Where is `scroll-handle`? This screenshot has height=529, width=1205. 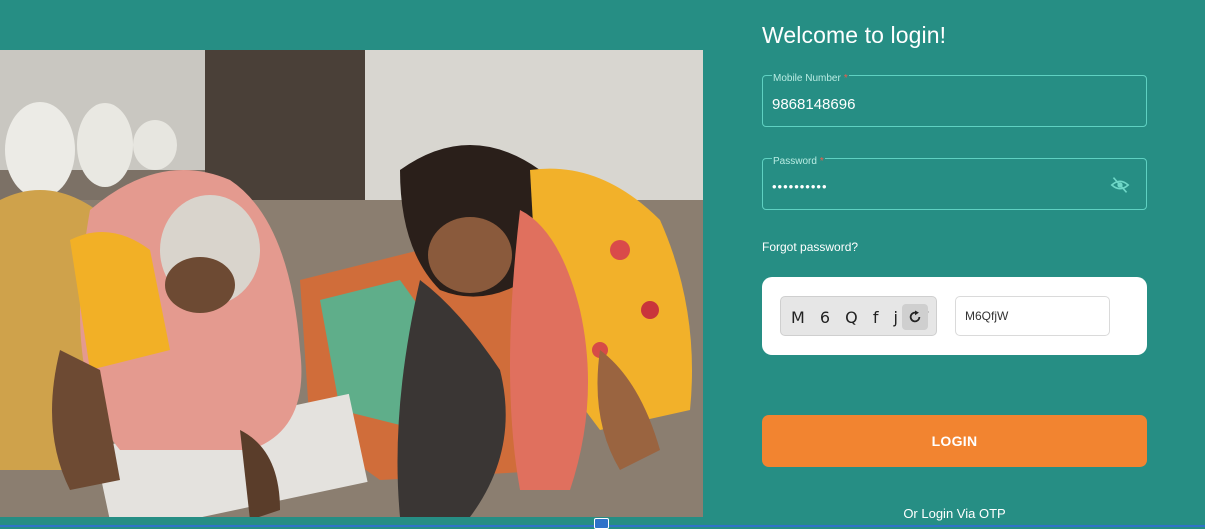 scroll-handle is located at coordinates (601, 523).